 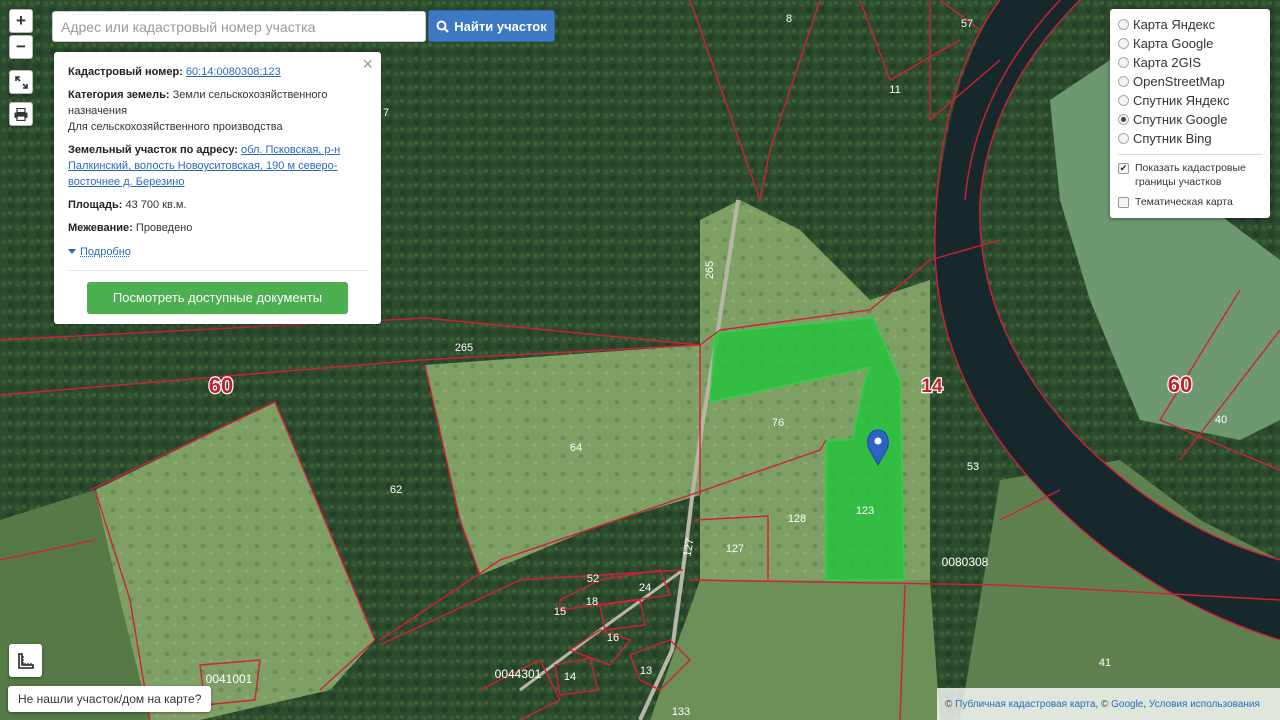 What do you see at coordinates (217, 205) in the screenshot?
I see `area-row: Площадь: 43 700 кв.м.` at bounding box center [217, 205].